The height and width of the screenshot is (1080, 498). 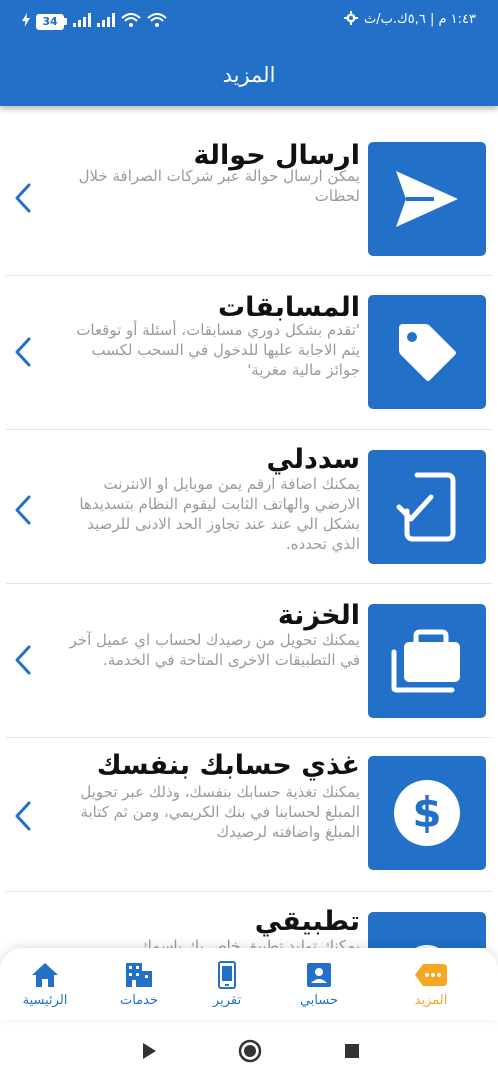 What do you see at coordinates (149, 1051) in the screenshot?
I see `back-icon` at bounding box center [149, 1051].